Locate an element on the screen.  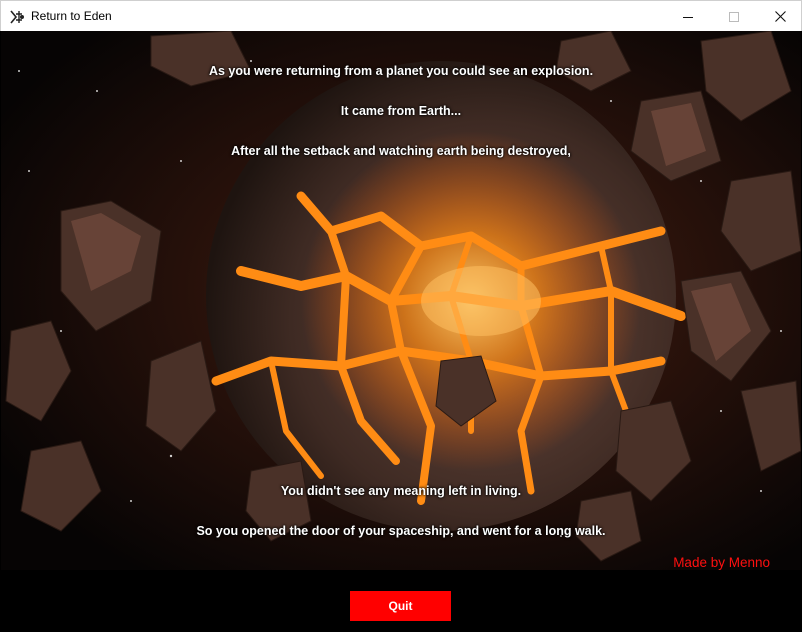
app-icon is located at coordinates (17, 17).